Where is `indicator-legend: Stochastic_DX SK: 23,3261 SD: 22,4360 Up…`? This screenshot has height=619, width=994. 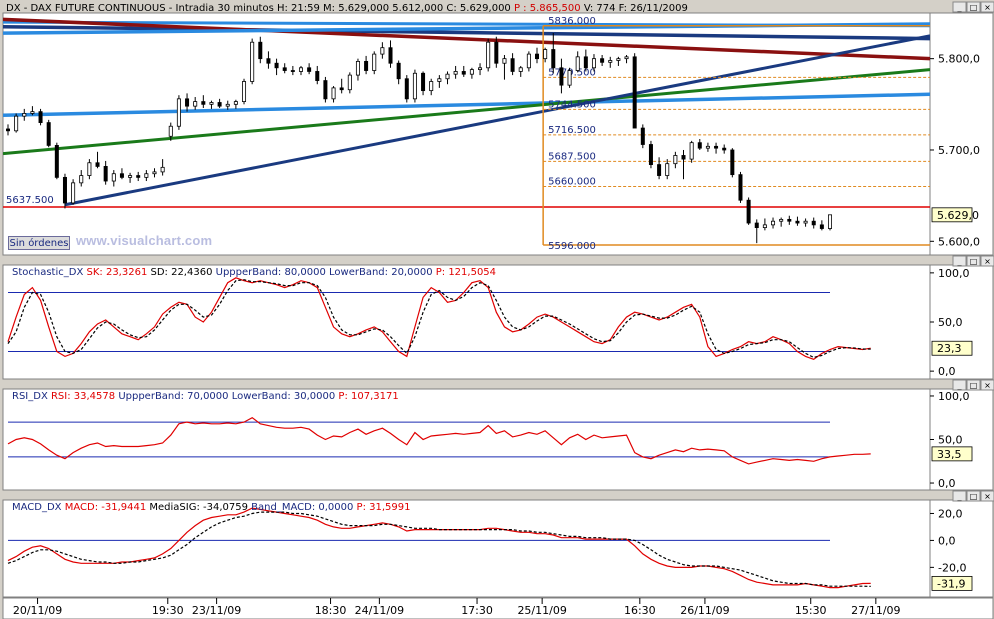
indicator-legend: Stochastic_DX SK: 23,3261 SD: 22,4360 Up… is located at coordinates (254, 272).